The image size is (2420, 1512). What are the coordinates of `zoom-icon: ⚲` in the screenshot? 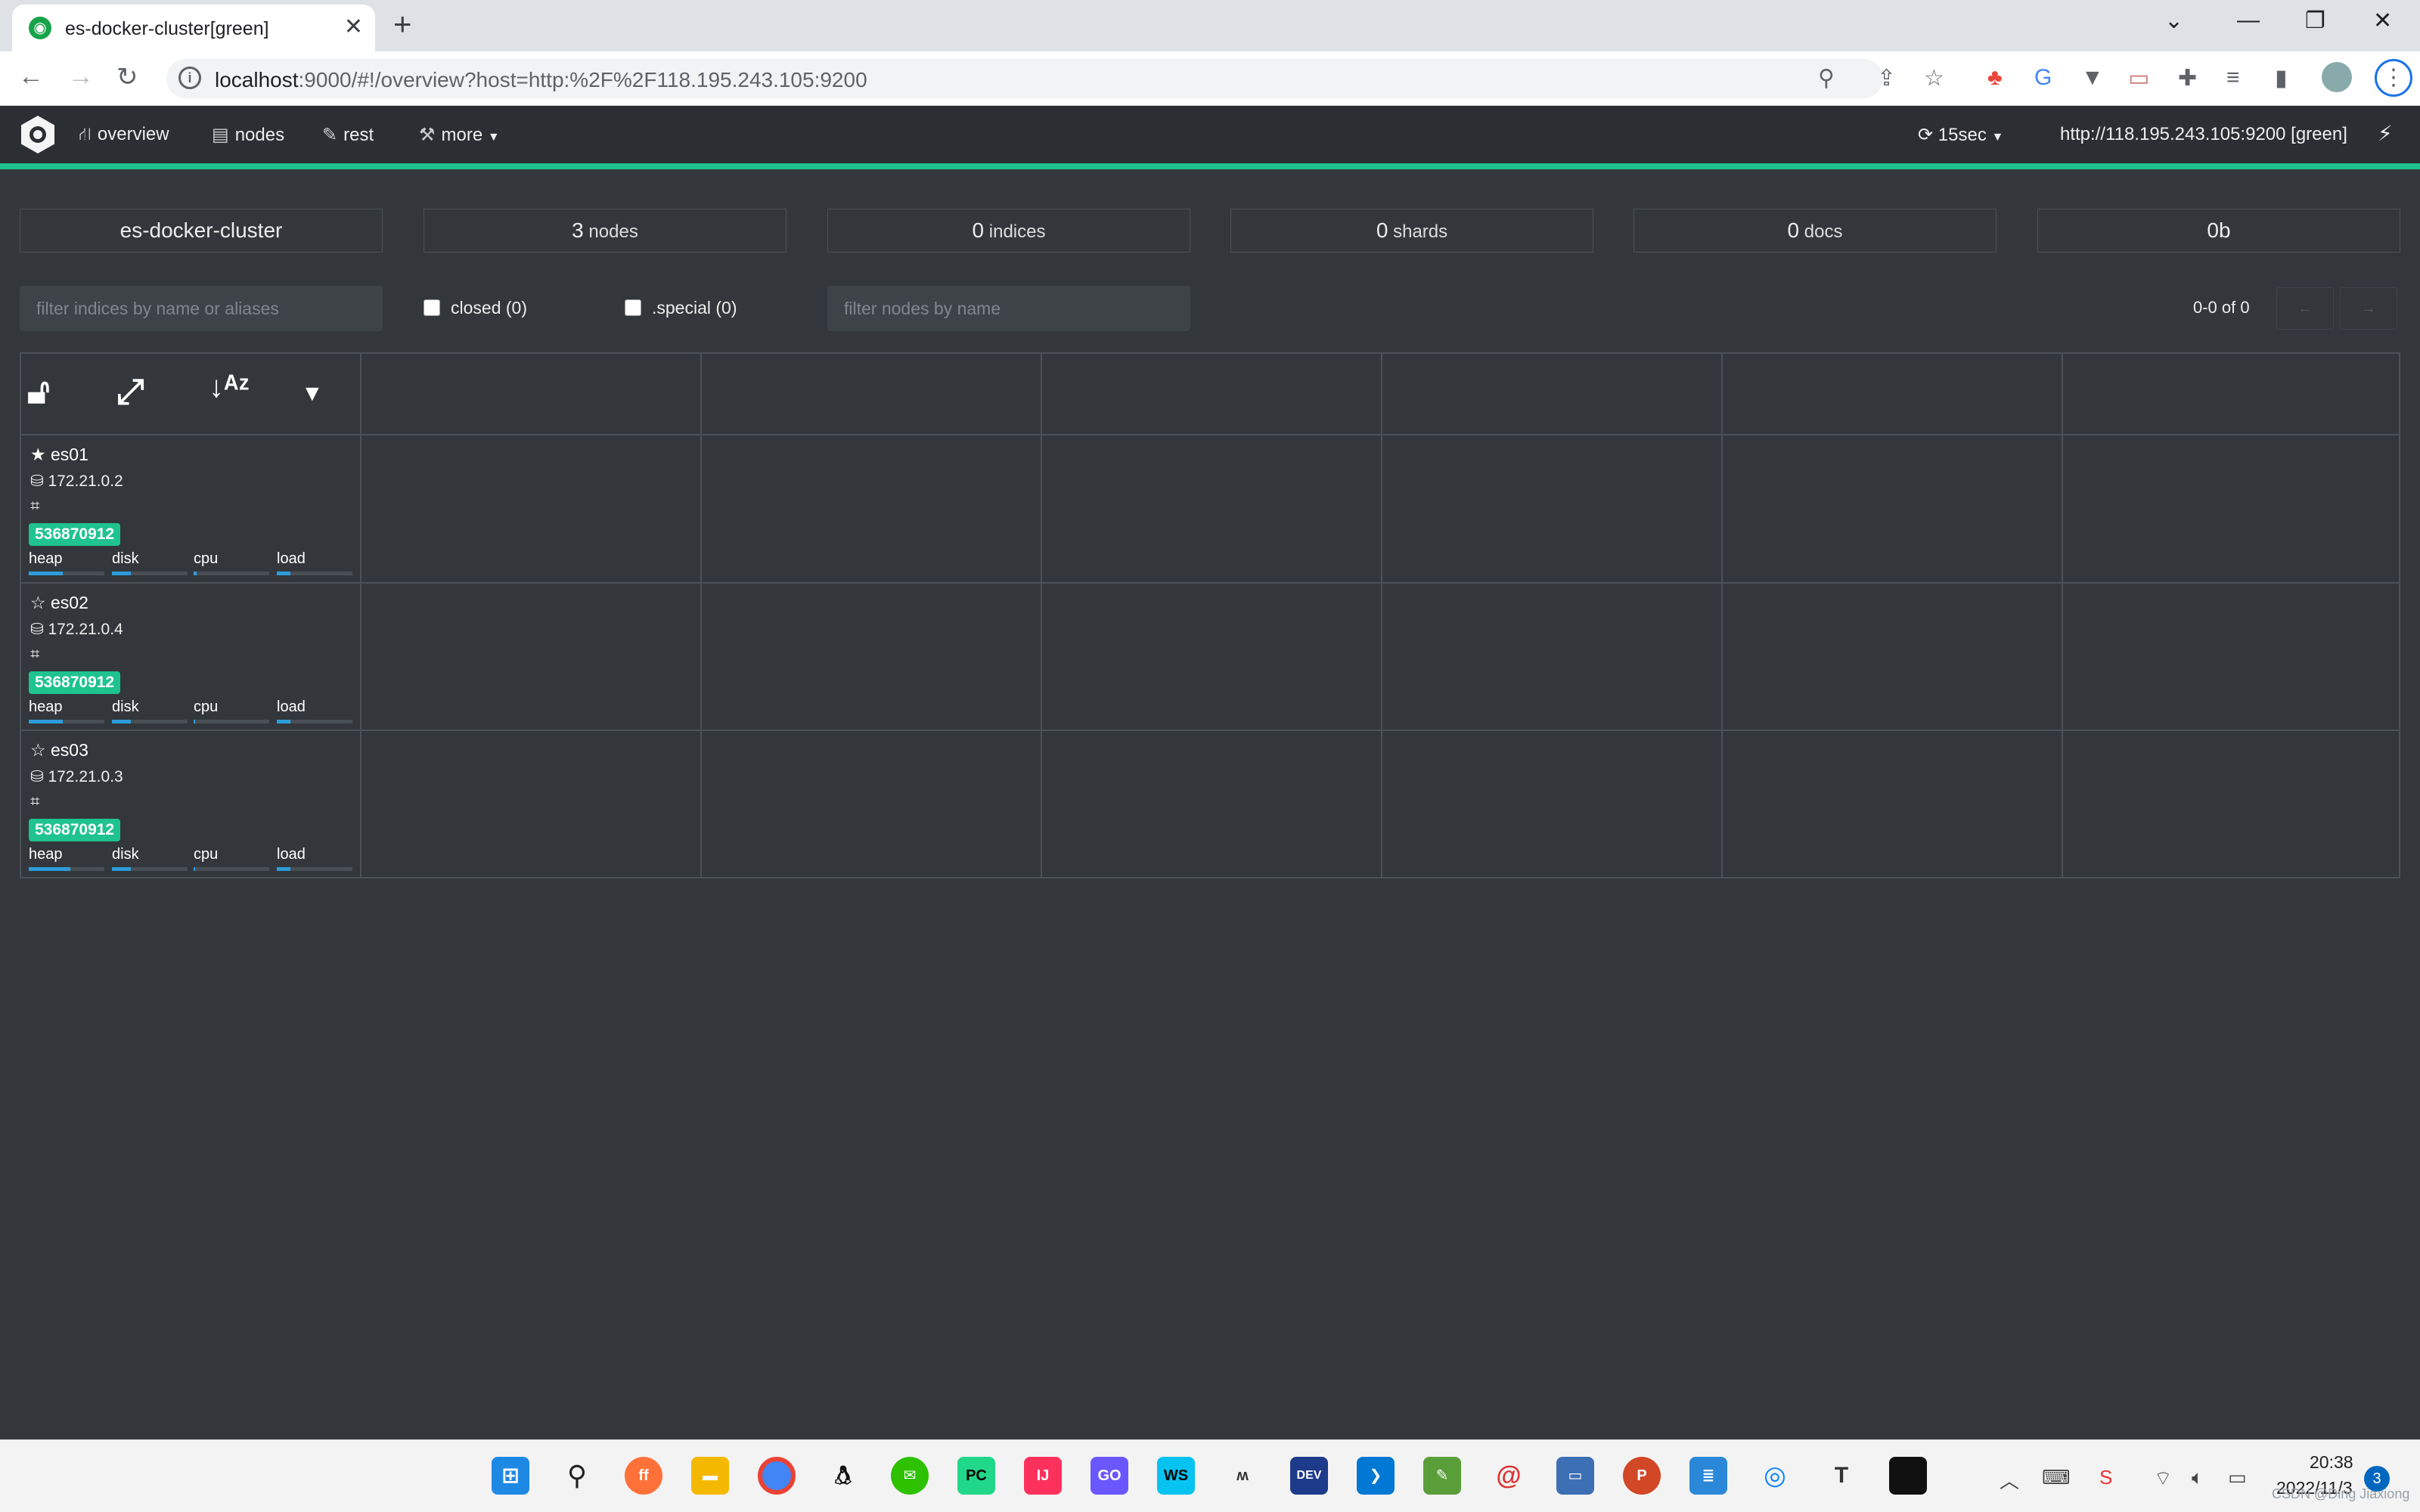 It's located at (1826, 78).